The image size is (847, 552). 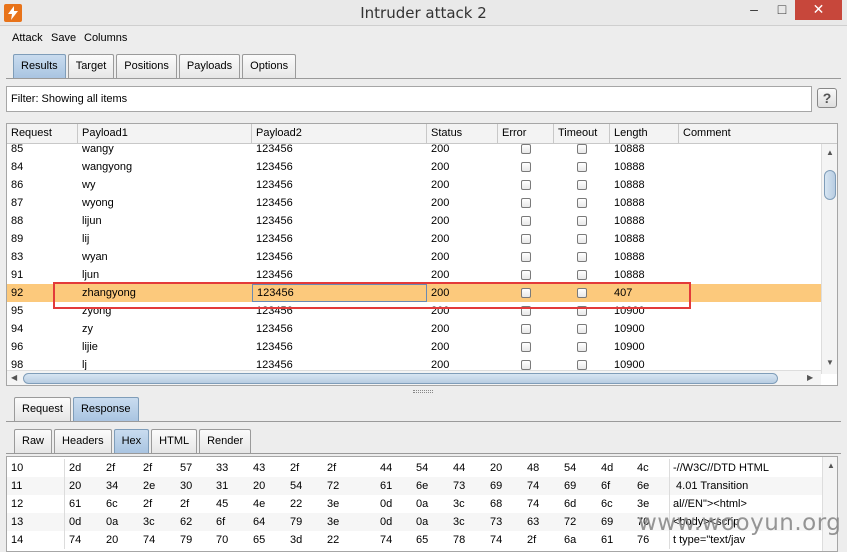 I want to click on tab-positions: Positions, so click(x=146, y=66).